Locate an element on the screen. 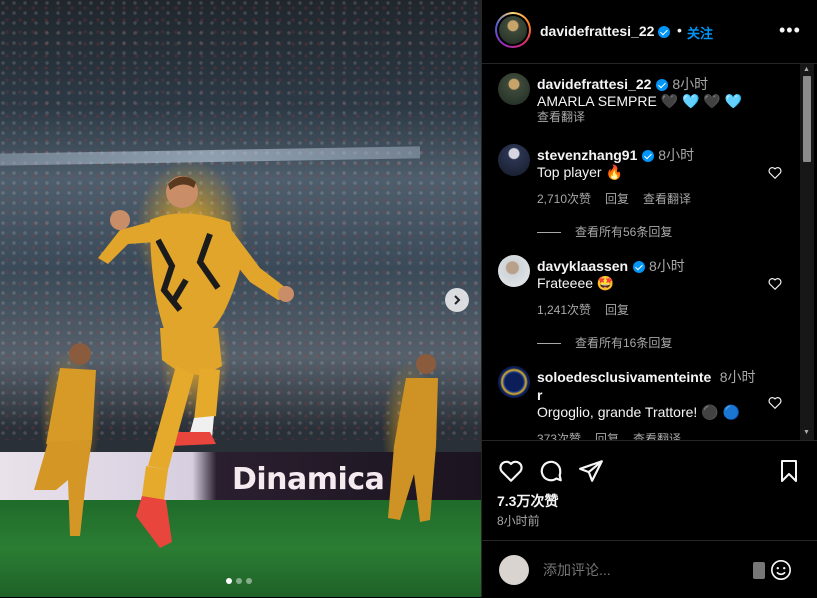 The height and width of the screenshot is (598, 817). teammate-left is located at coordinates (65, 439).